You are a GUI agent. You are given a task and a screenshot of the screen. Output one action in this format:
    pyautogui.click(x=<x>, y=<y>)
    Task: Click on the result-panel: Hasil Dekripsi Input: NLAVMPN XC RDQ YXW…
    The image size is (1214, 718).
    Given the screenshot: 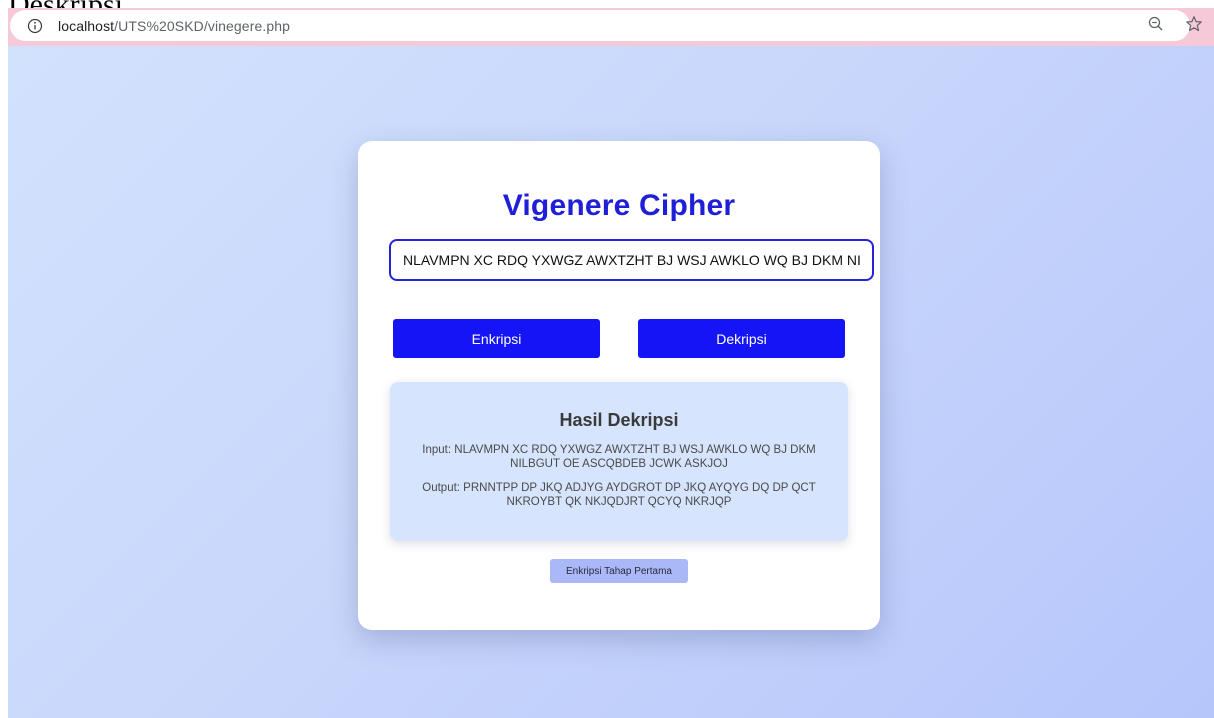 What is the action you would take?
    pyautogui.click(x=619, y=461)
    